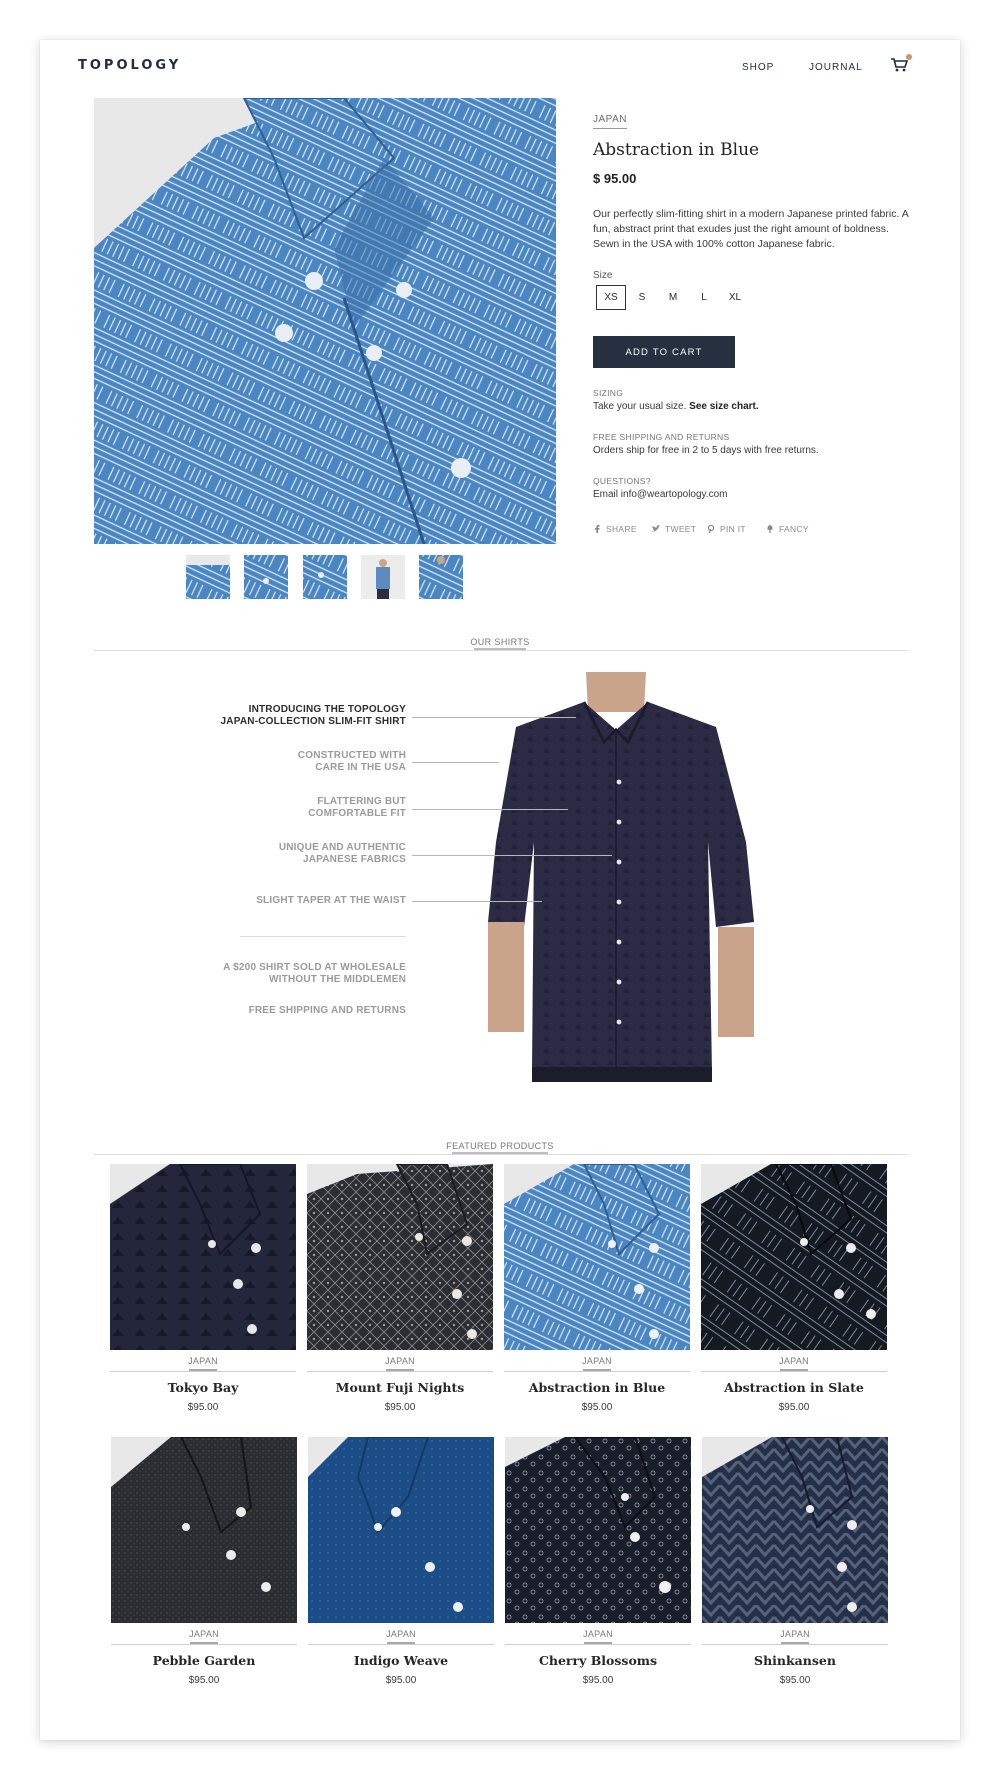  I want to click on feature-fit: FLATTERING BUT COMFORTABLE FIT, so click(296, 808).